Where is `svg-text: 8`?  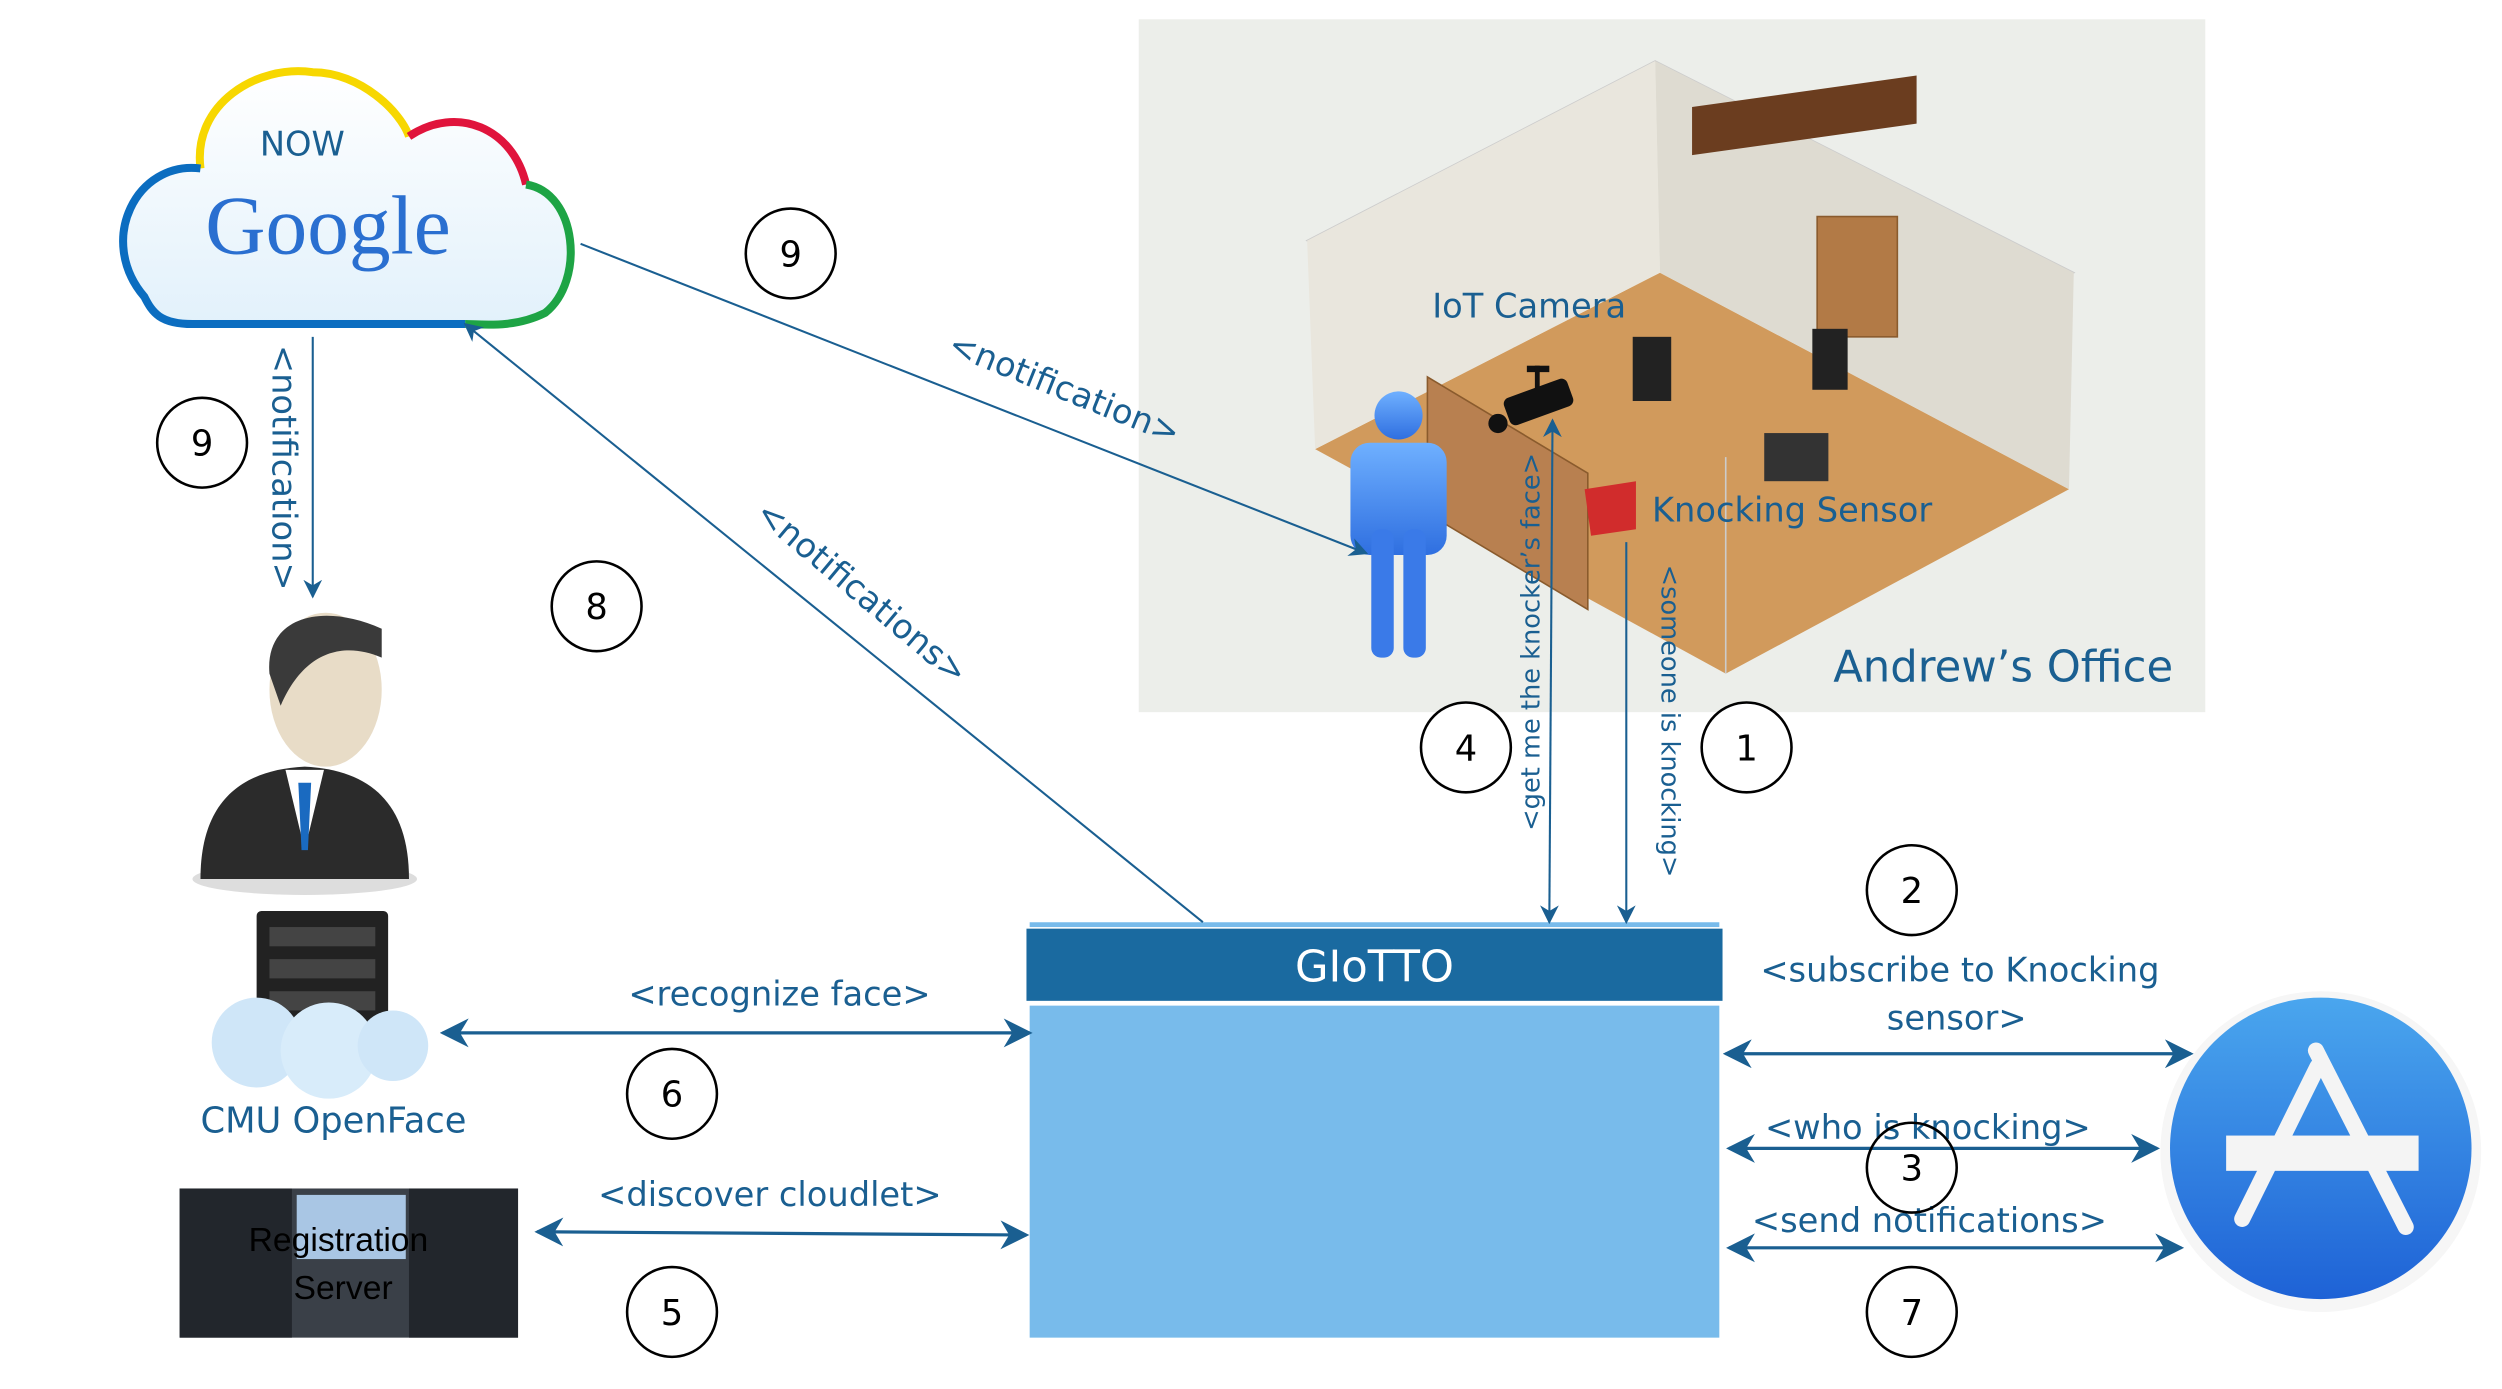
svg-text: 8 is located at coordinates (596, 607).